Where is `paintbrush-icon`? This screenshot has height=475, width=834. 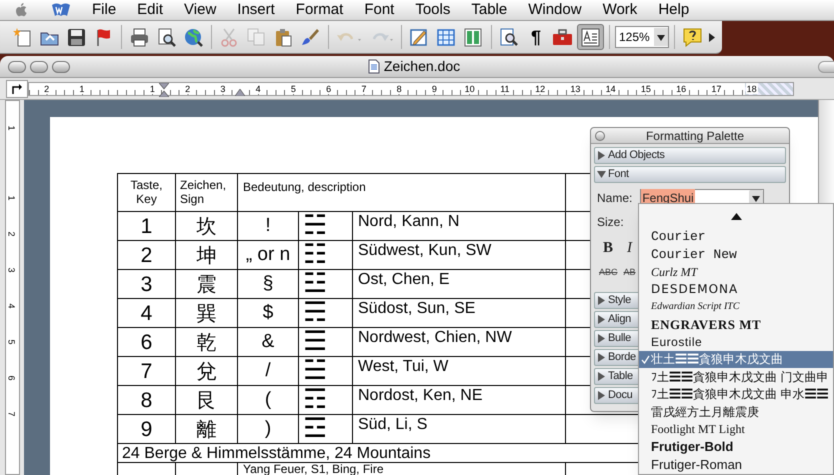 paintbrush-icon is located at coordinates (310, 37).